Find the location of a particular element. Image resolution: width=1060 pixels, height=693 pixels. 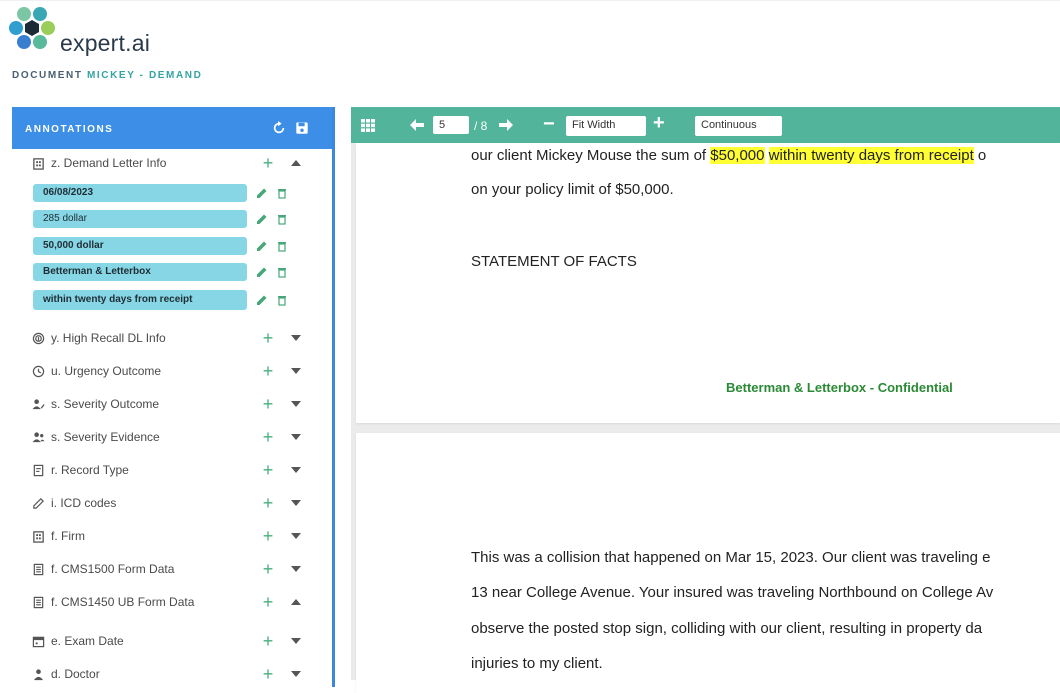

zoom-out-button: − is located at coordinates (549, 124).